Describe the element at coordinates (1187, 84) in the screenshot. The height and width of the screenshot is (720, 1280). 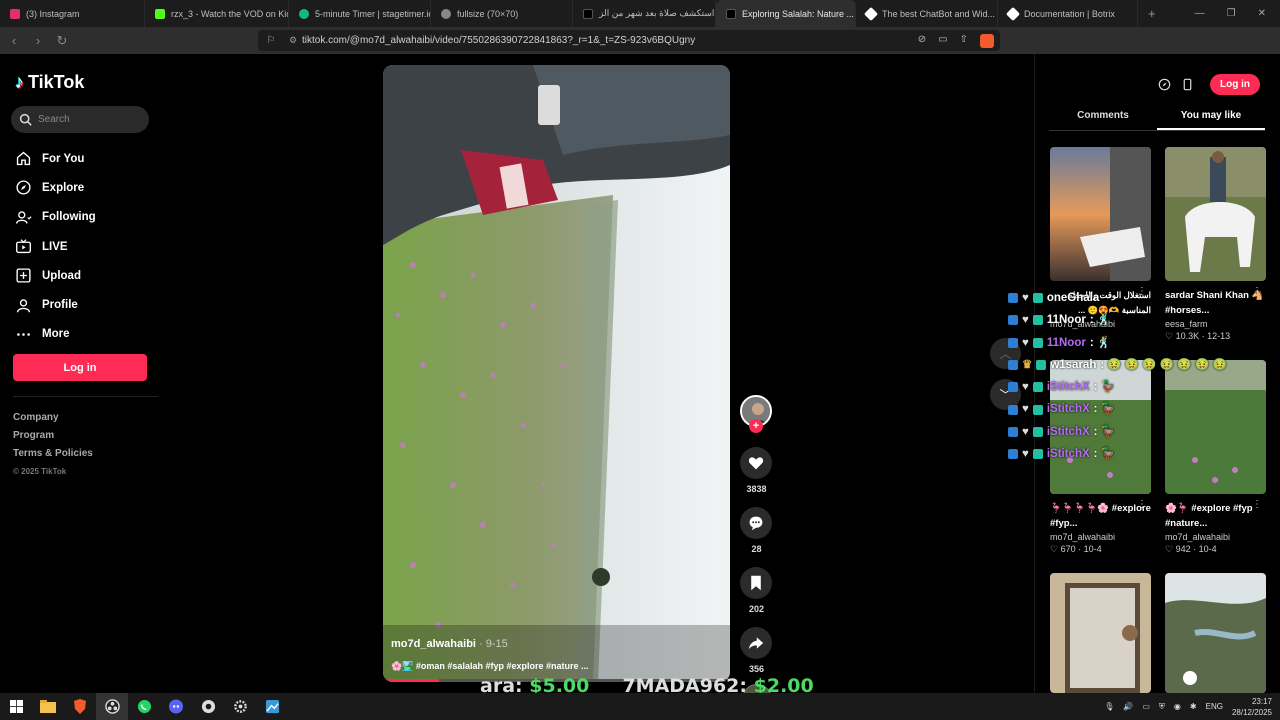
I see `device-icon` at that location.